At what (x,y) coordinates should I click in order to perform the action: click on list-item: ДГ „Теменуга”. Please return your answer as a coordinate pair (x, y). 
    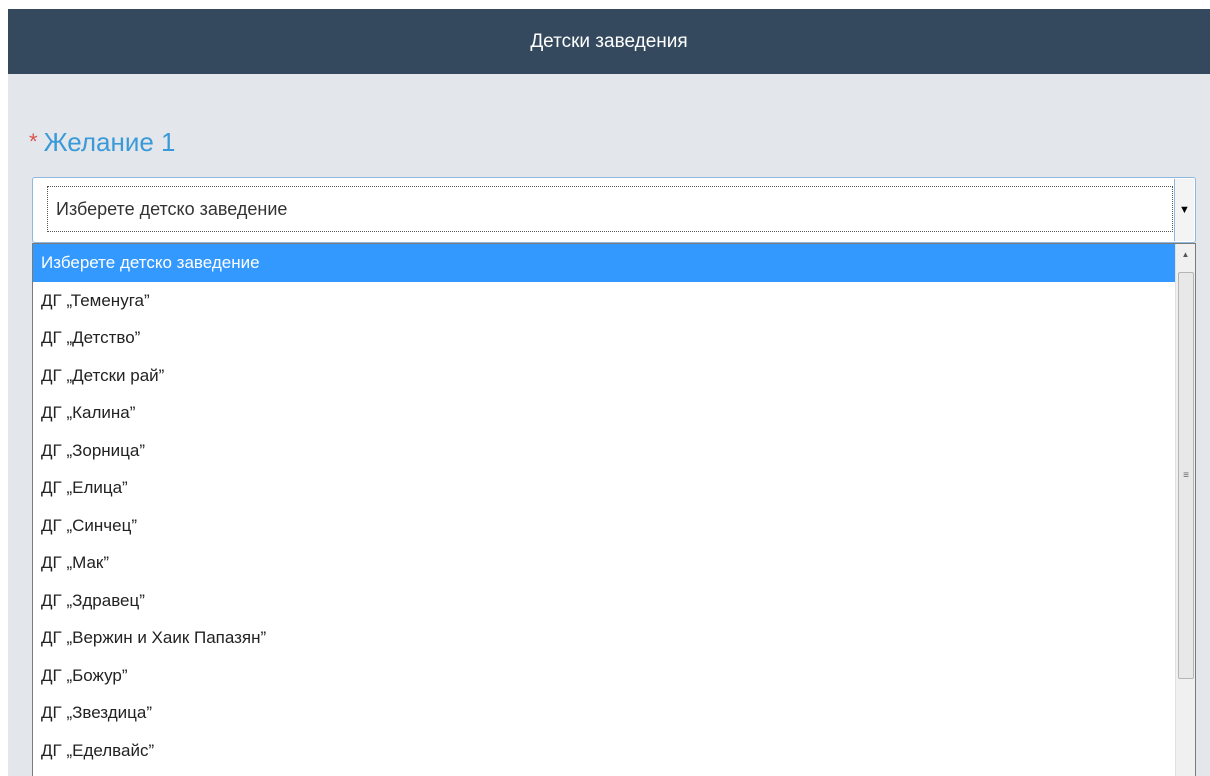
    Looking at the image, I should click on (604, 301).